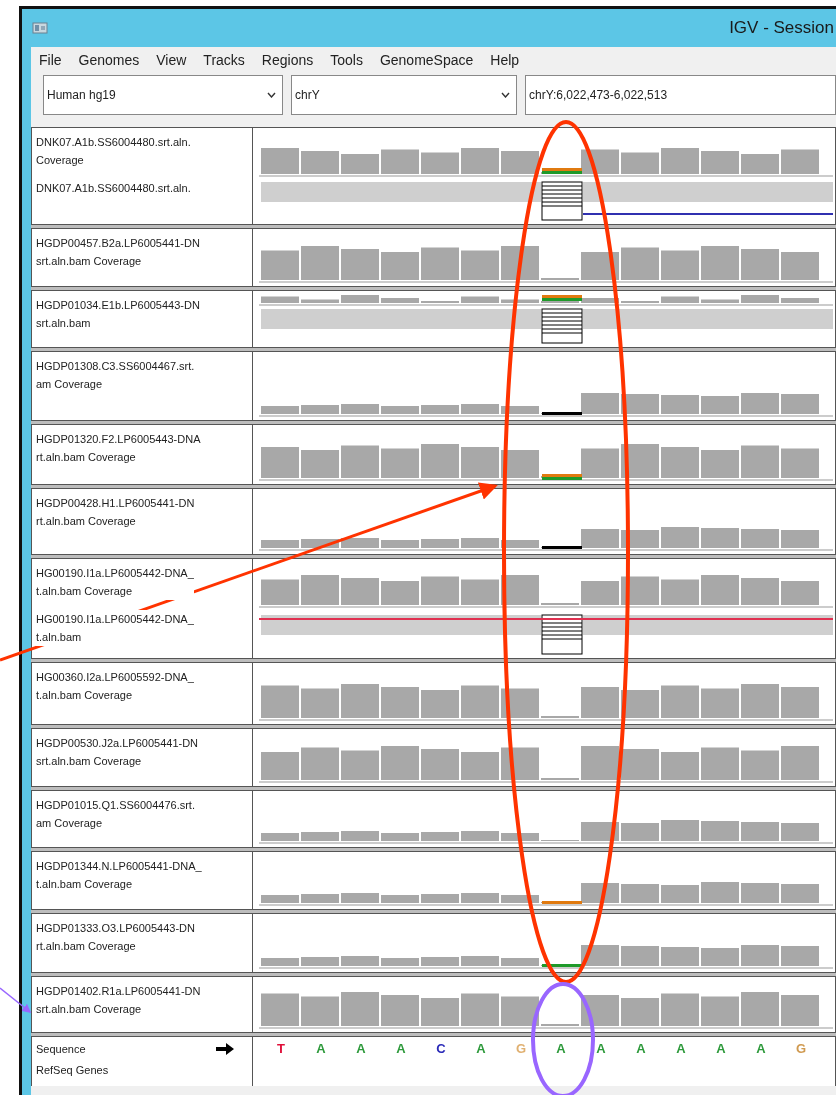 This screenshot has width=836, height=1095. What do you see at coordinates (163, 95) in the screenshot?
I see `dropdown: Human hg19` at bounding box center [163, 95].